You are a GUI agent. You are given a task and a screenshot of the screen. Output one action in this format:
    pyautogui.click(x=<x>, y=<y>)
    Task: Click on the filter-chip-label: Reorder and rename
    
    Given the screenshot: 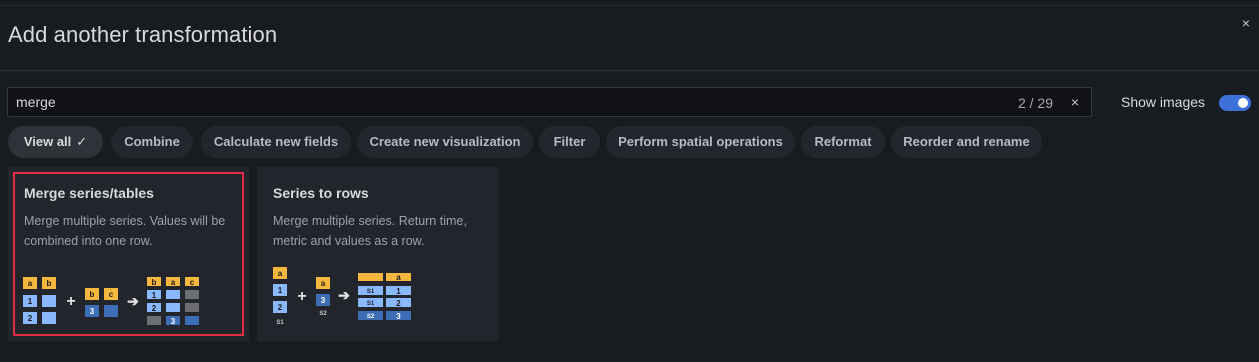 What is the action you would take?
    pyautogui.click(x=966, y=141)
    